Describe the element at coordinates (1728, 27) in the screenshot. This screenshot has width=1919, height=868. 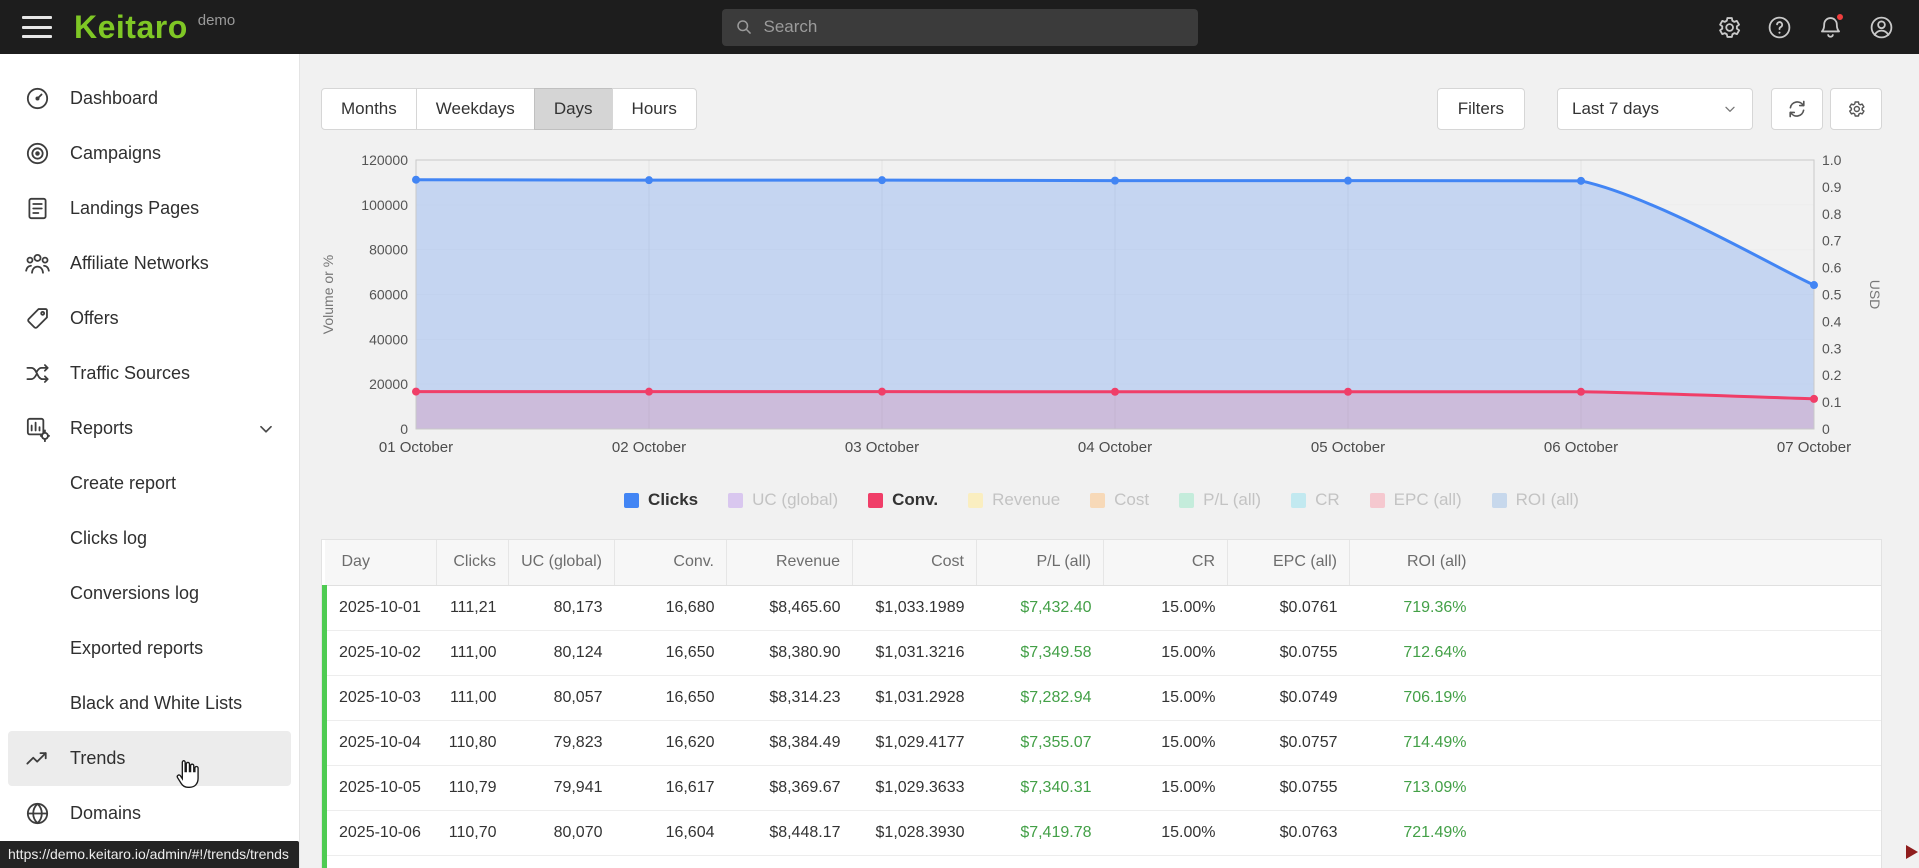
I see `settings-gear-icon` at that location.